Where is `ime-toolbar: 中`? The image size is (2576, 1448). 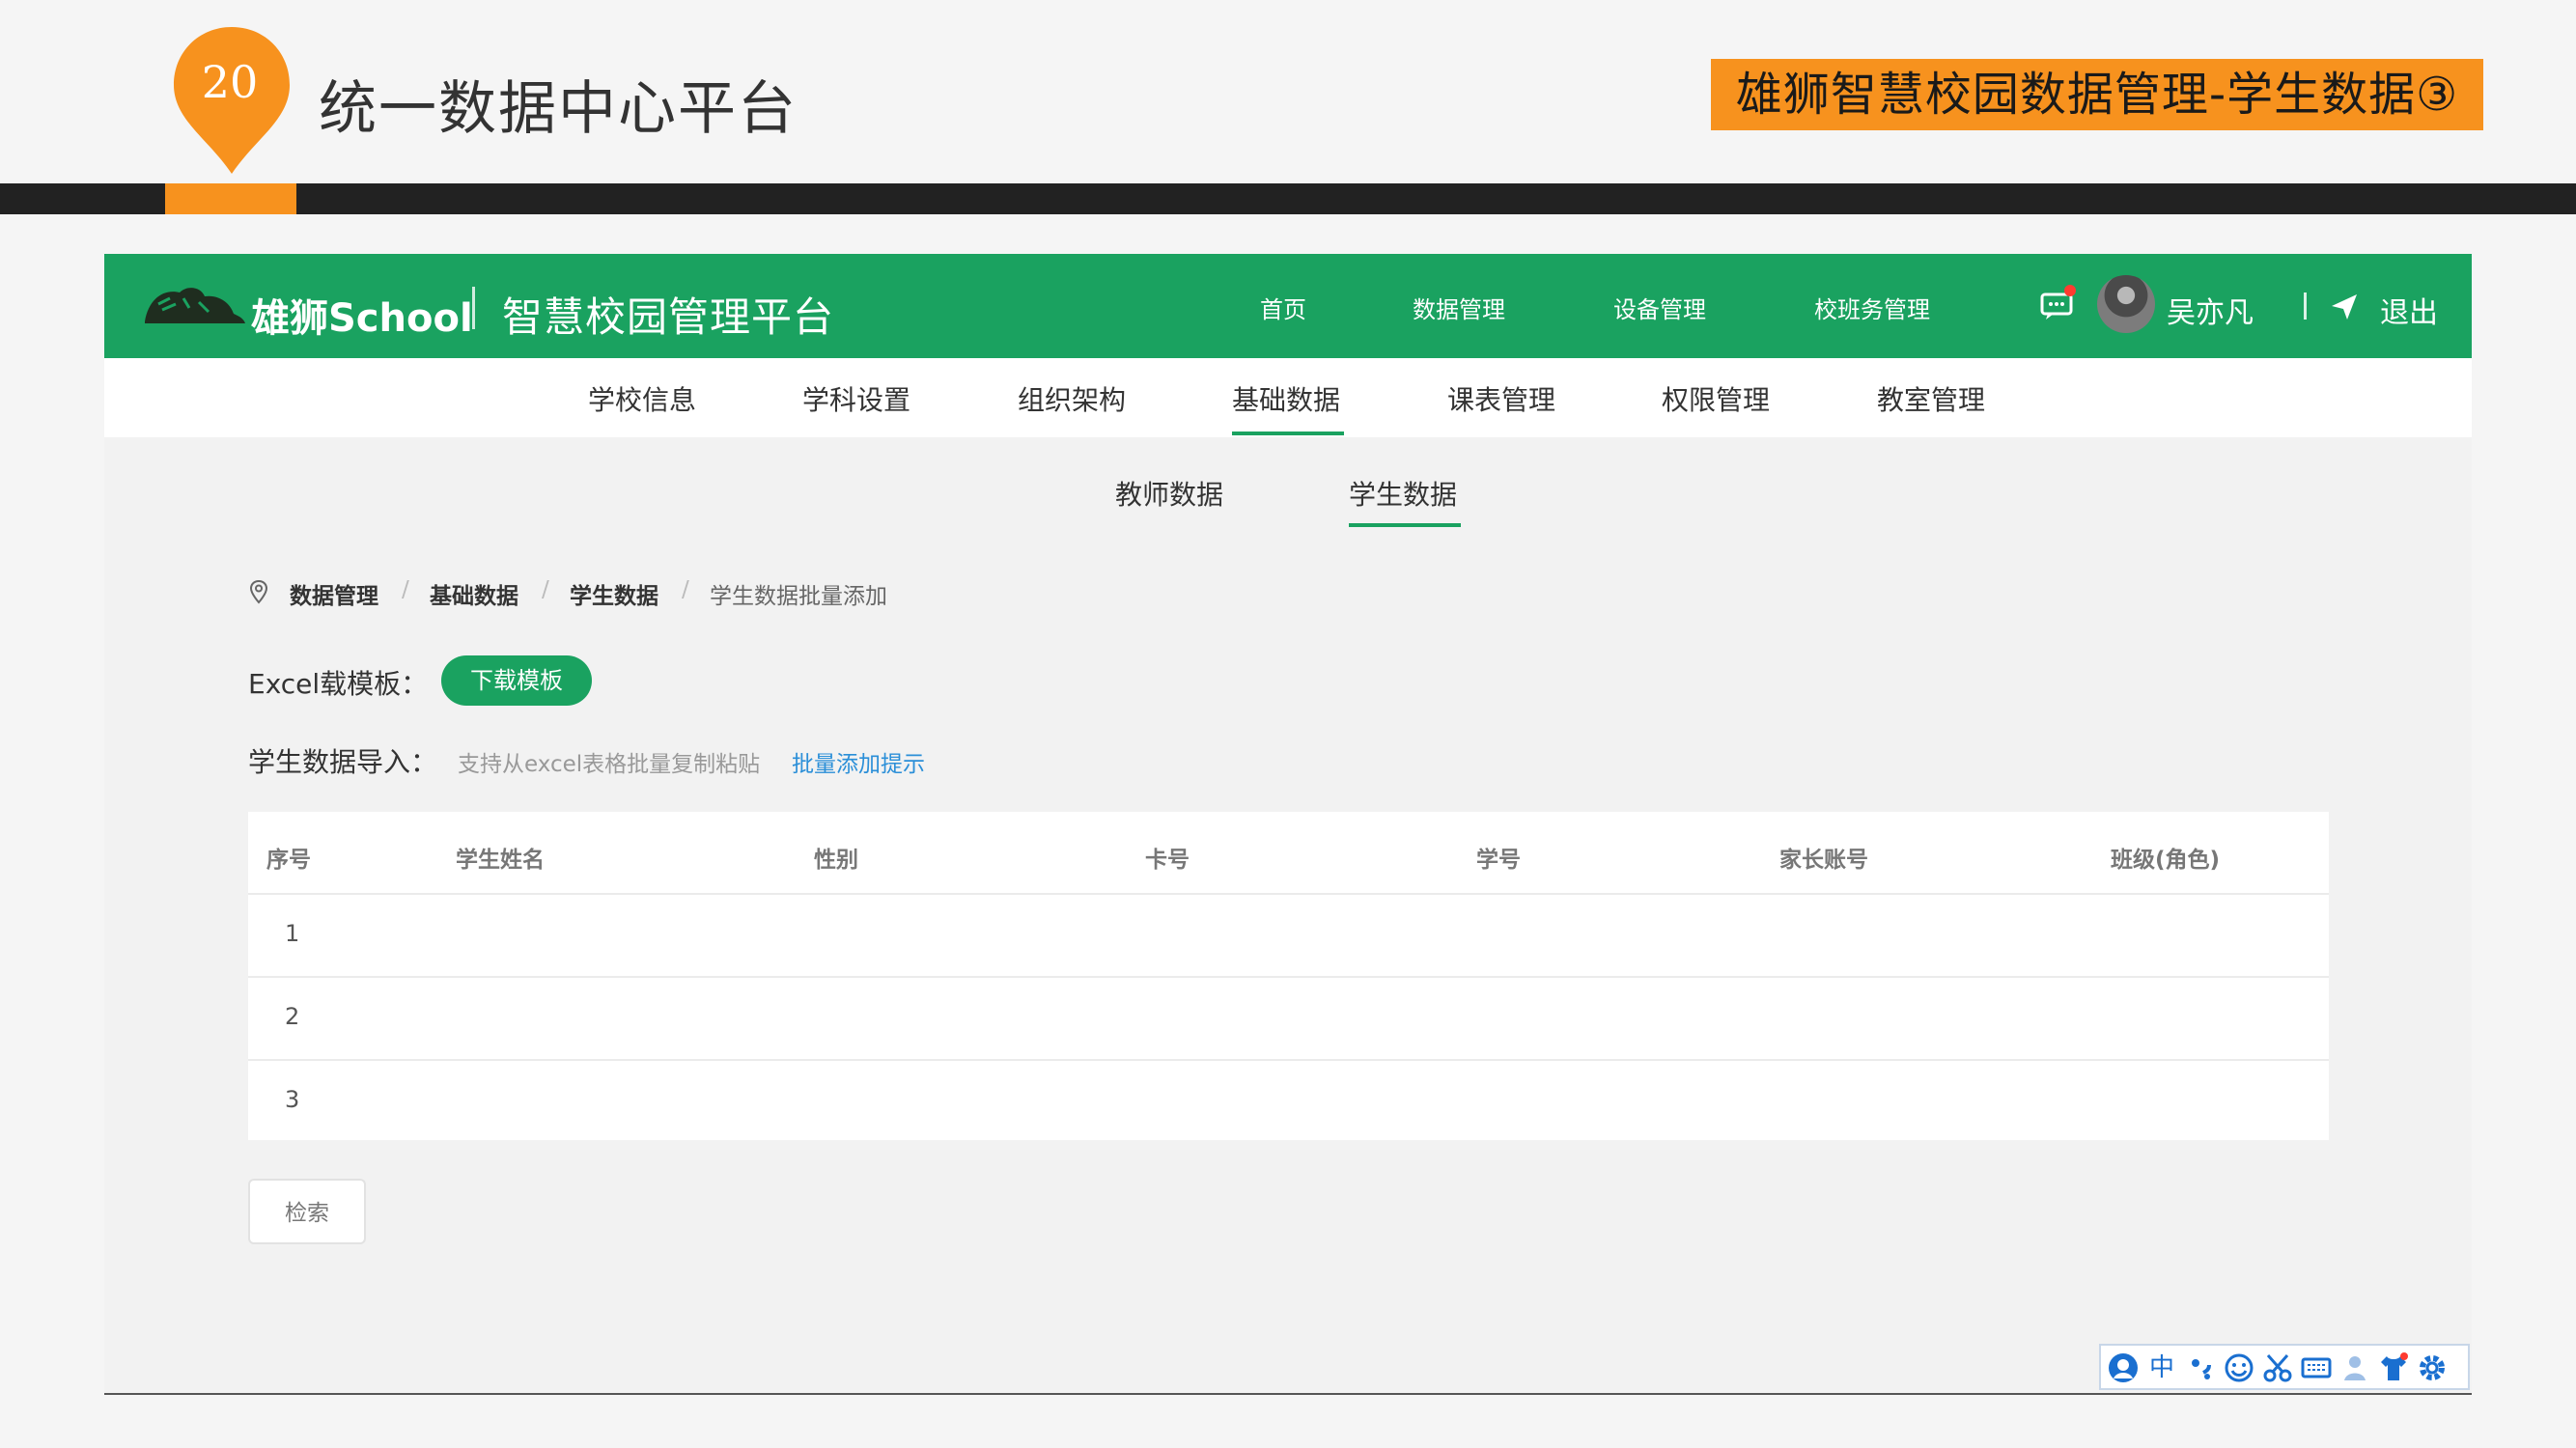
ime-toolbar: 中 is located at coordinates (2284, 1367).